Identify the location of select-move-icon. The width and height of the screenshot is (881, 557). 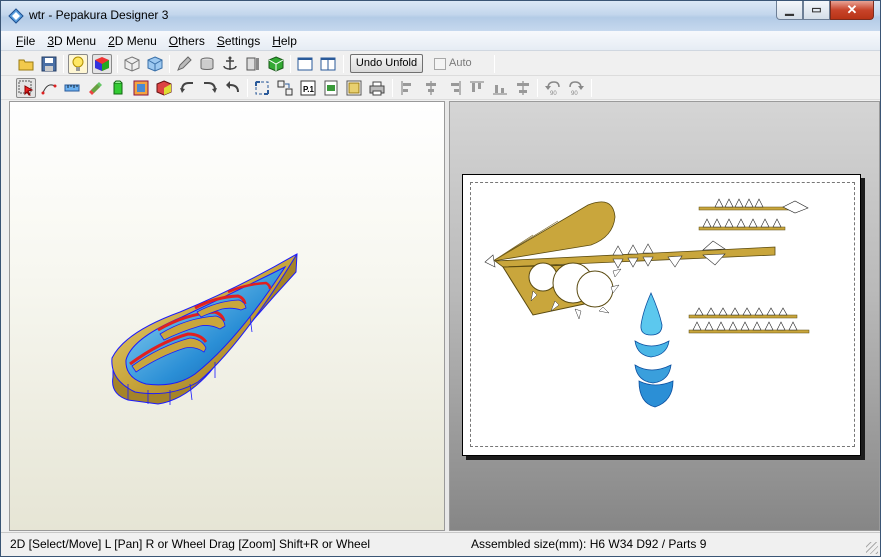
(26, 88).